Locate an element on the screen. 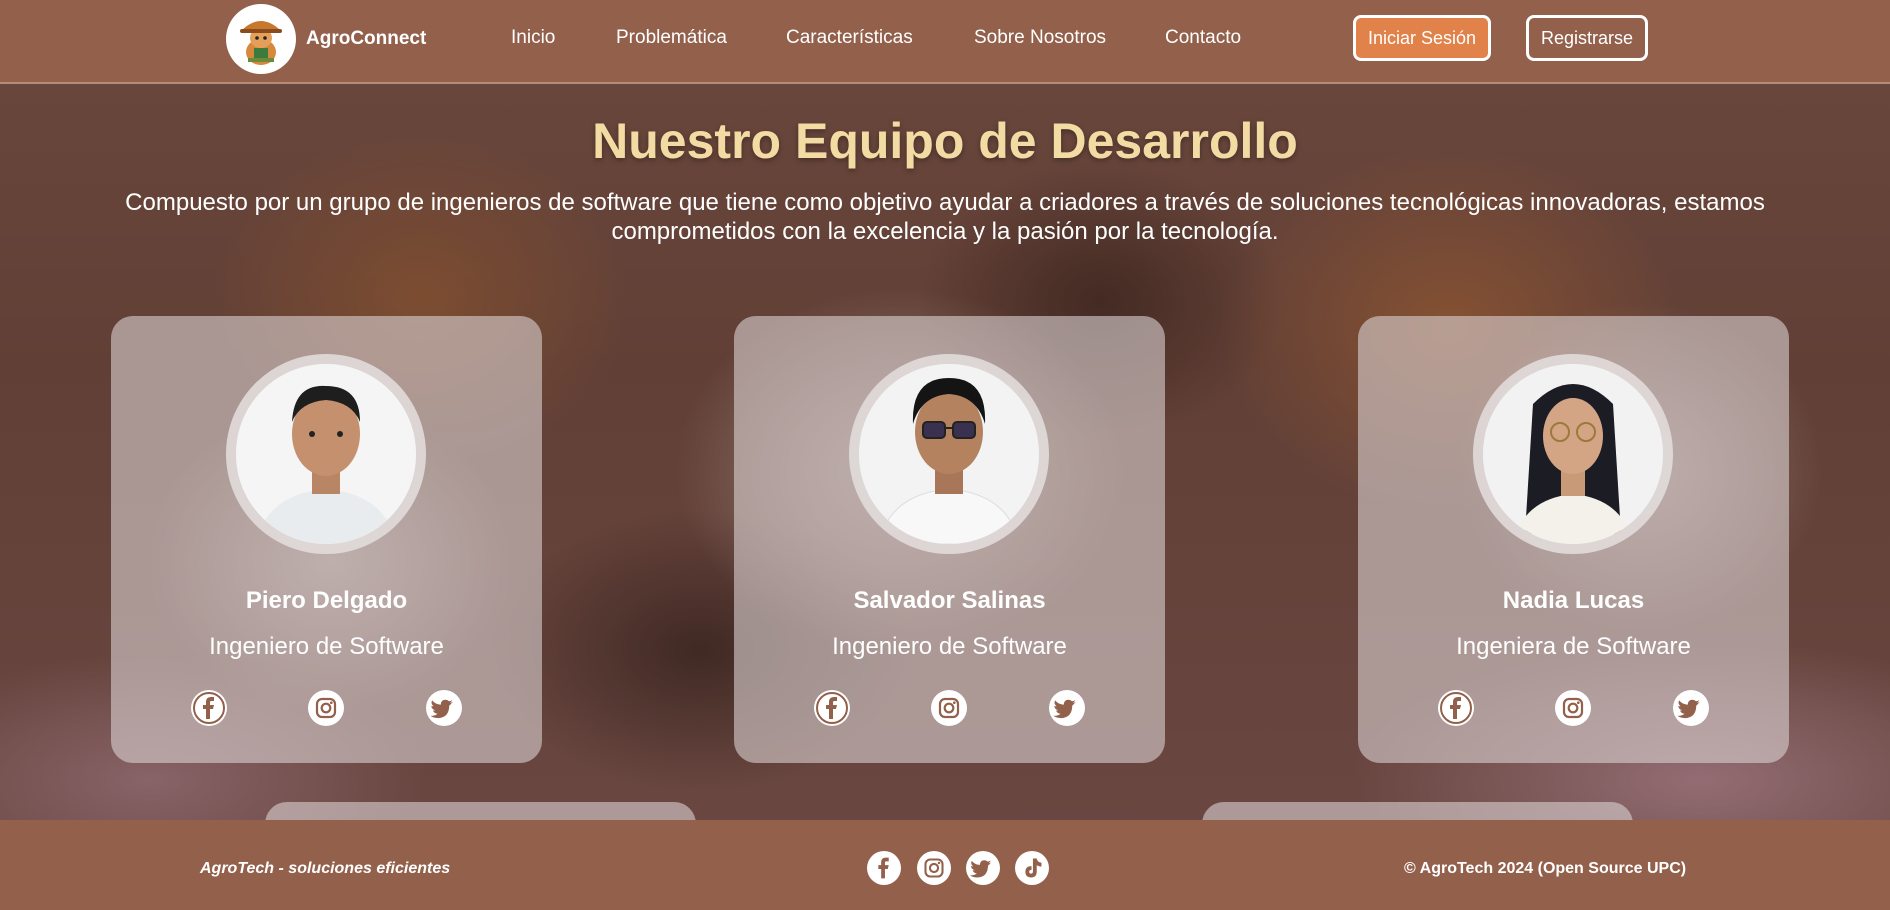 This screenshot has width=1890, height=910. register-button: Registrarse is located at coordinates (1587, 38).